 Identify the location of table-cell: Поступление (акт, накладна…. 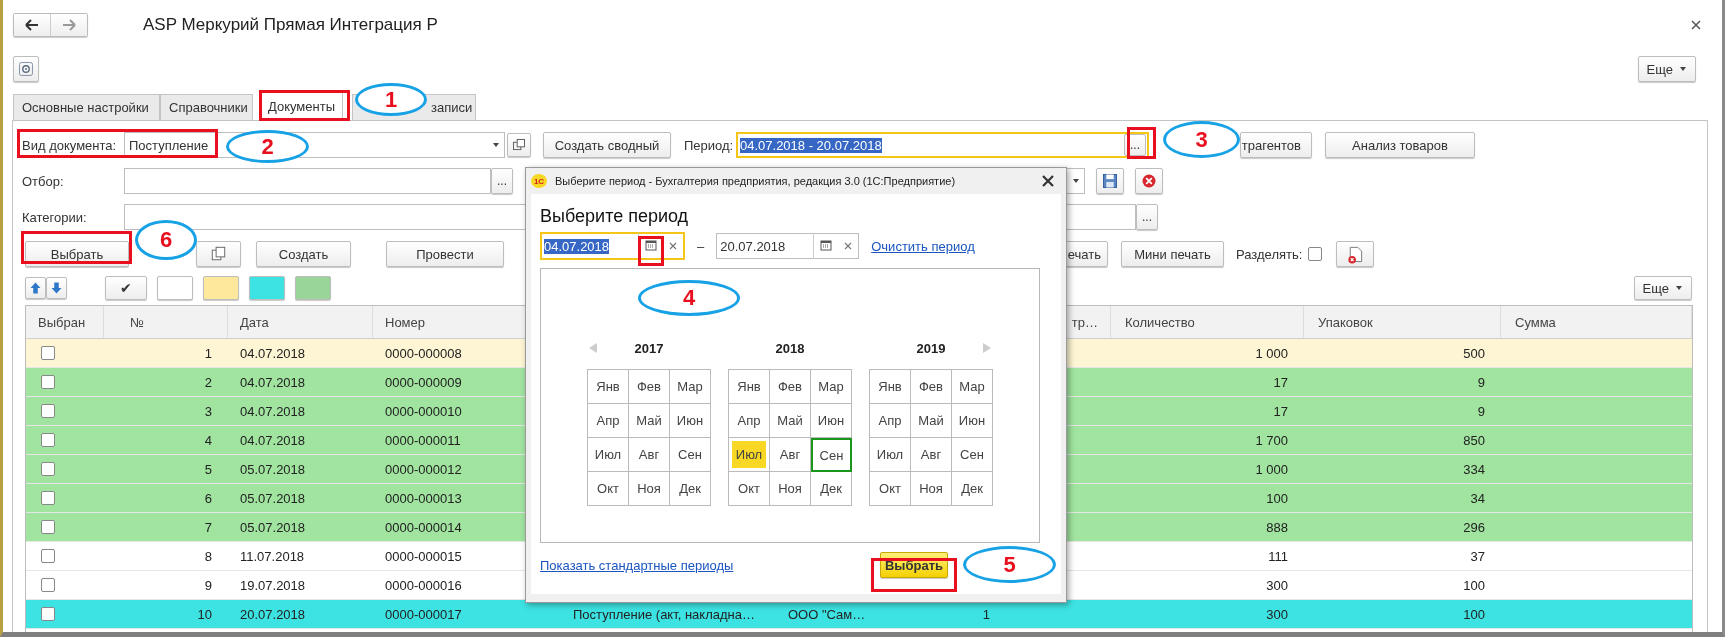
(664, 614).